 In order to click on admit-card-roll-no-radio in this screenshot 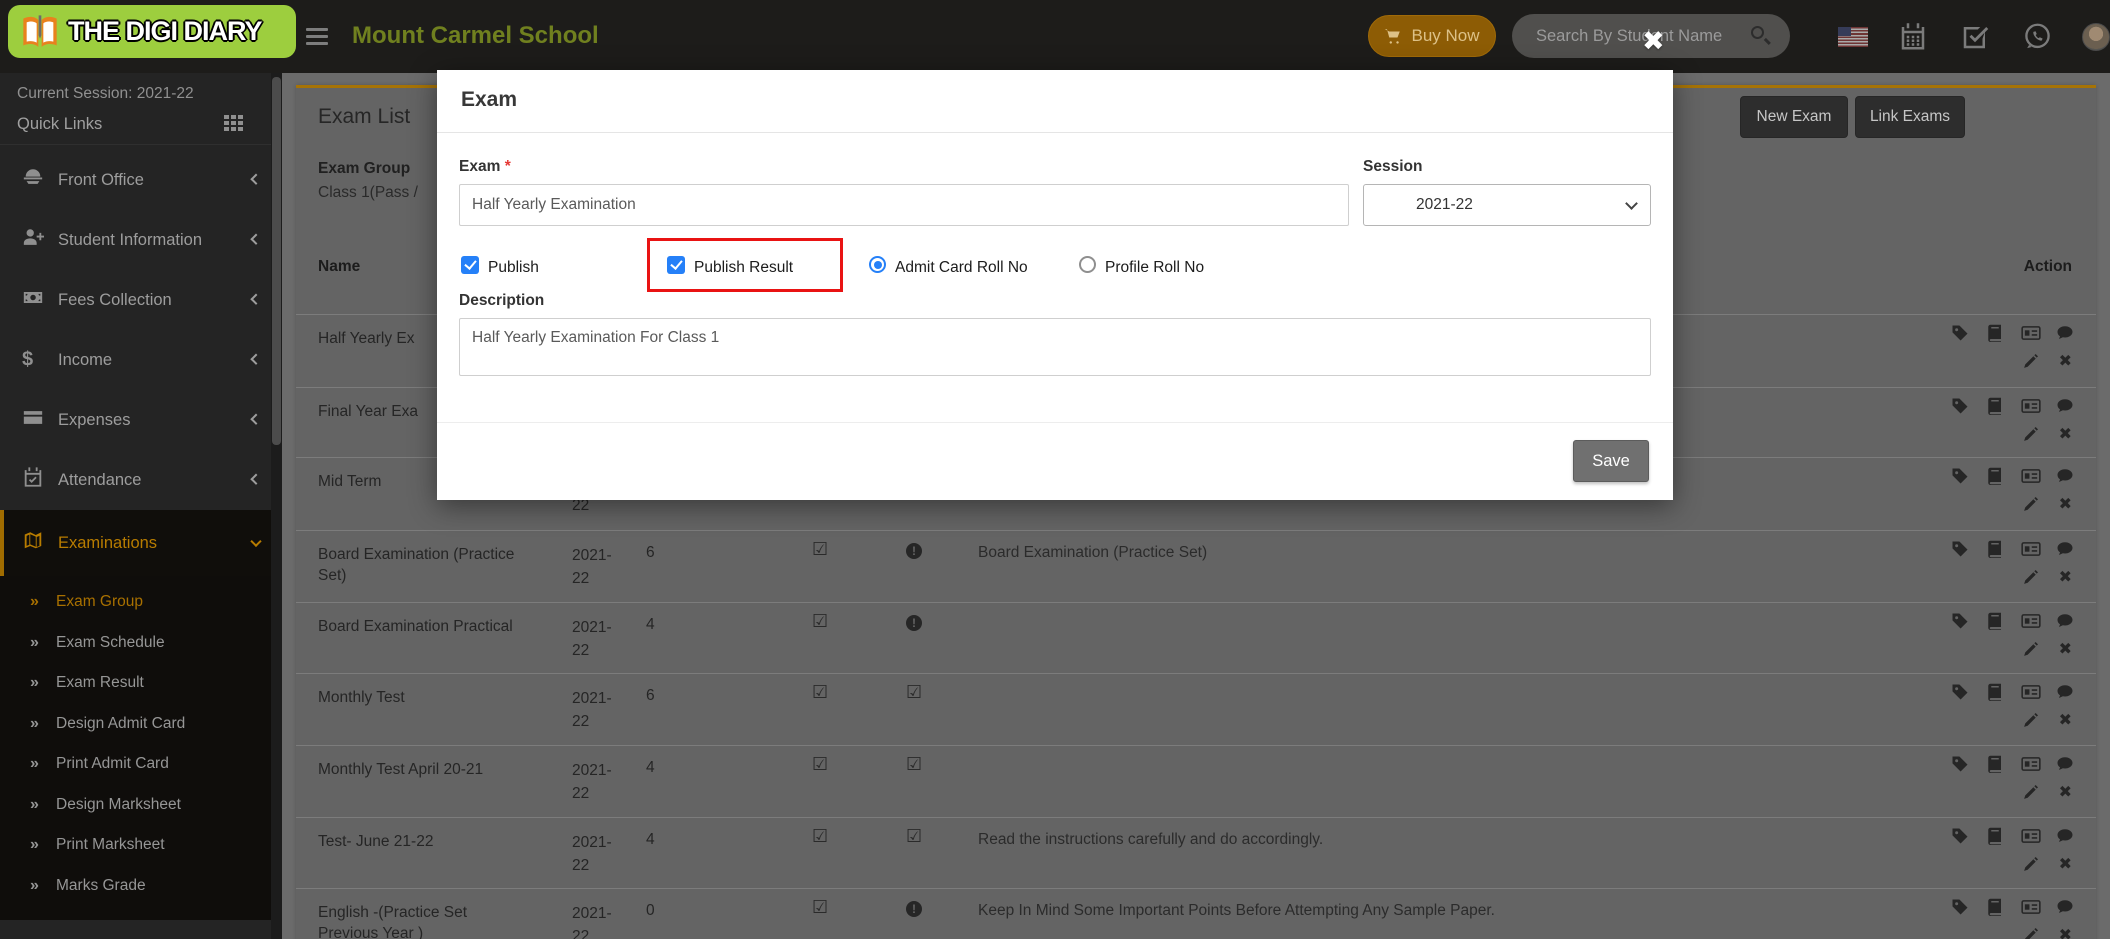, I will do `click(877, 264)`.